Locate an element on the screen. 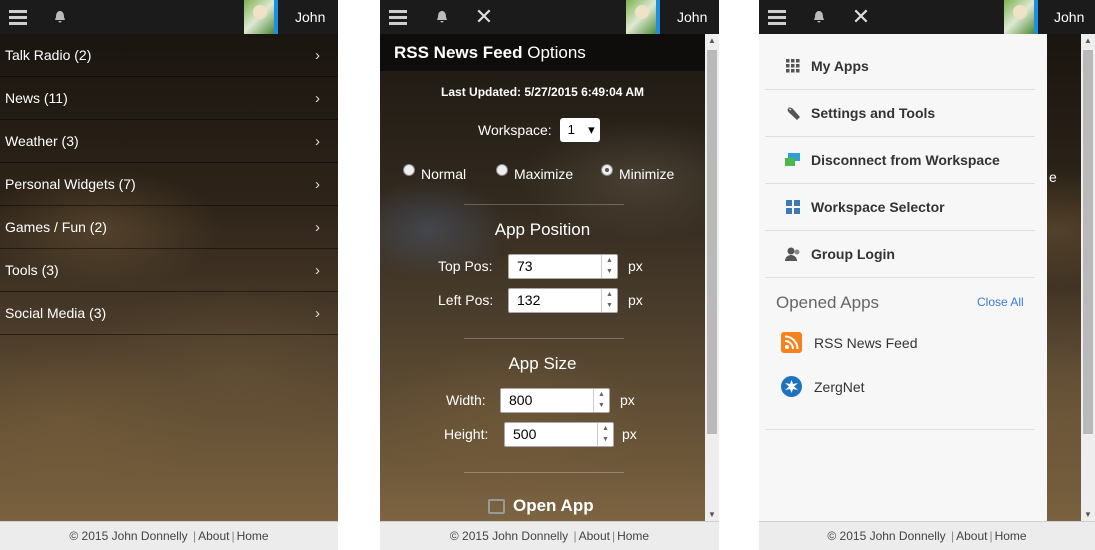 Image resolution: width=1095 pixels, height=550 pixels. title-suffix: Options is located at coordinates (554, 52).